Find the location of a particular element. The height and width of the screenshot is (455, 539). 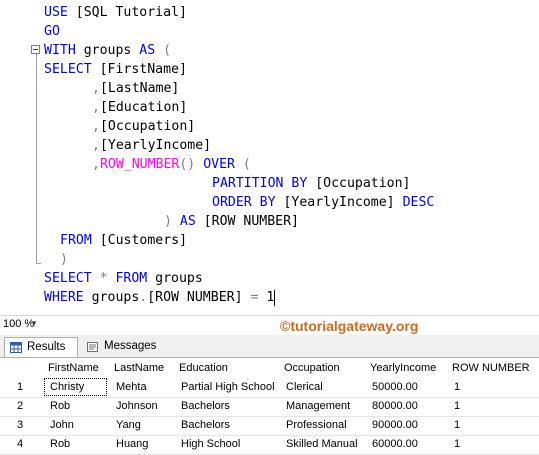

tab-messages: Messages is located at coordinates (121, 346).